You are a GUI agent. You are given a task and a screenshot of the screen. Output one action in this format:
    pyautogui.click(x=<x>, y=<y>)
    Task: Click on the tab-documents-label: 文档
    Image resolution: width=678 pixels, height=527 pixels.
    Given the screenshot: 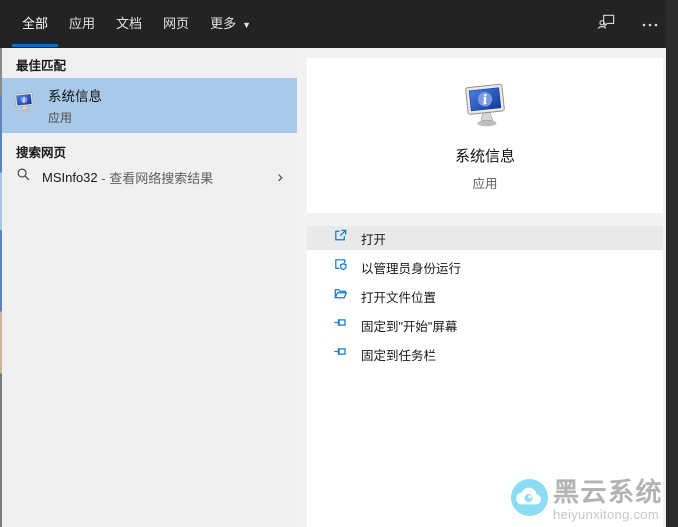 What is the action you would take?
    pyautogui.click(x=129, y=23)
    